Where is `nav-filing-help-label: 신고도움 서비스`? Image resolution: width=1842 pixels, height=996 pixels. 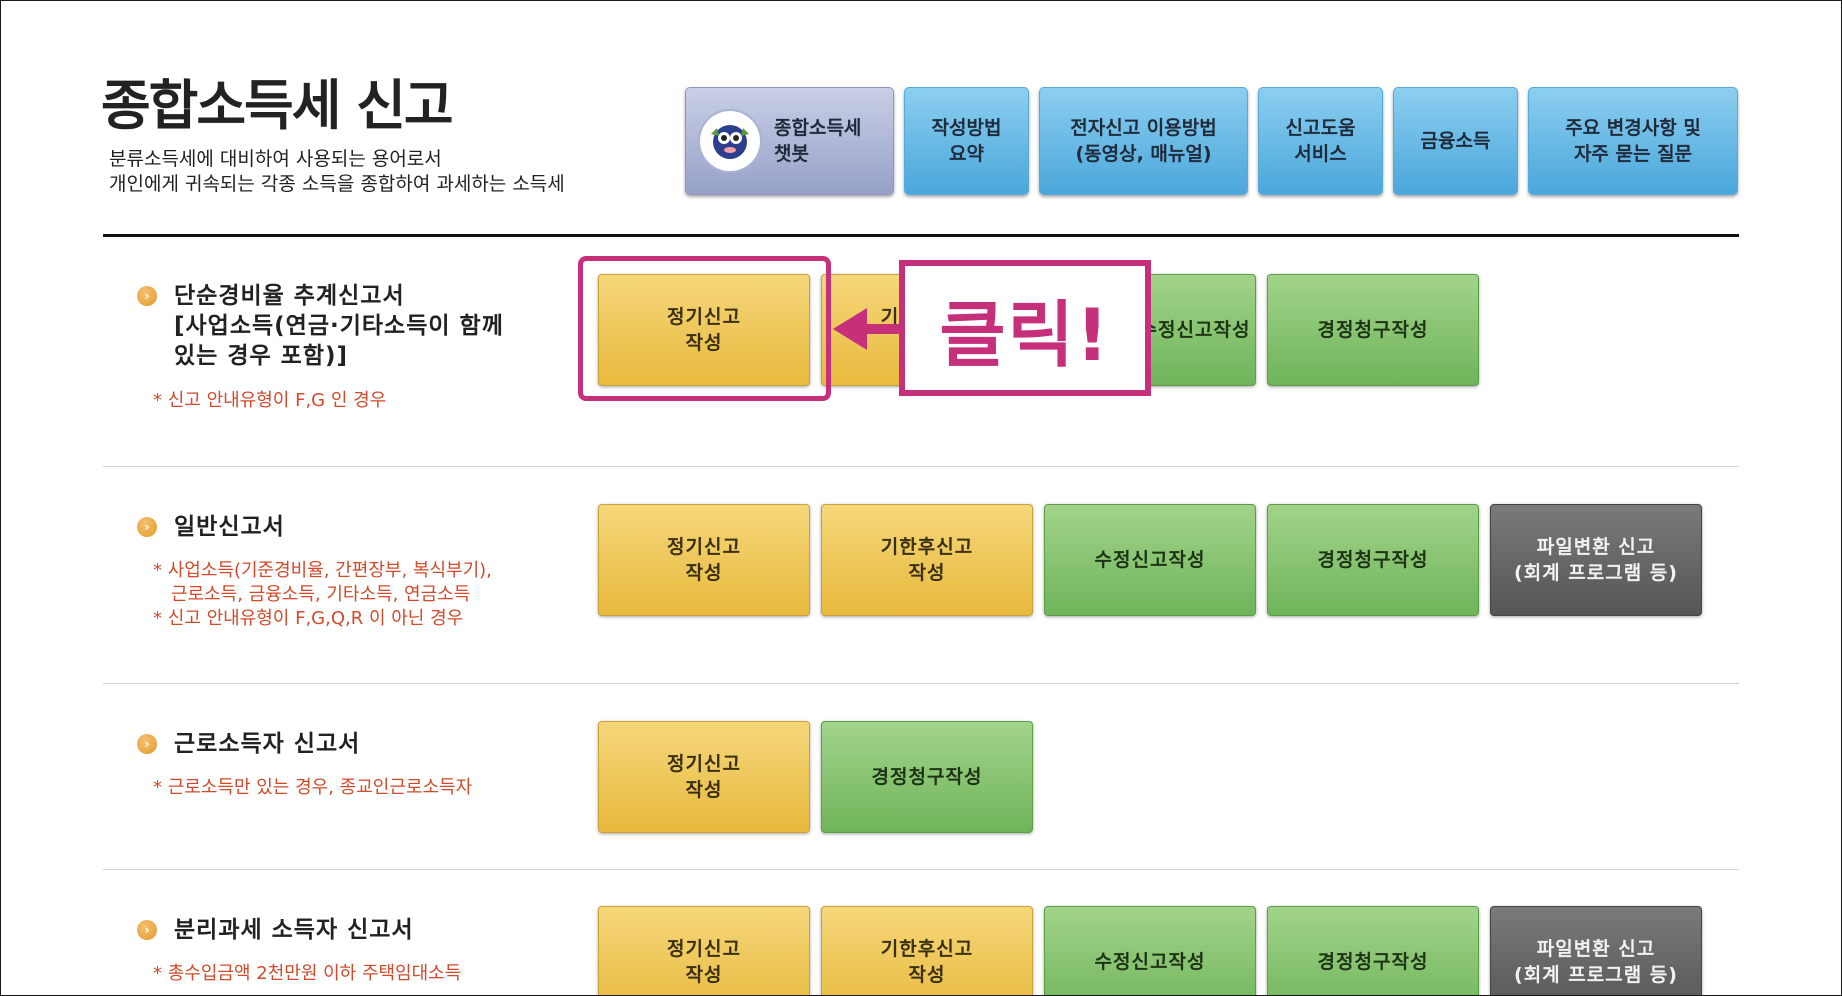
nav-filing-help-label: 신고도움 서비스 is located at coordinates (1320, 141).